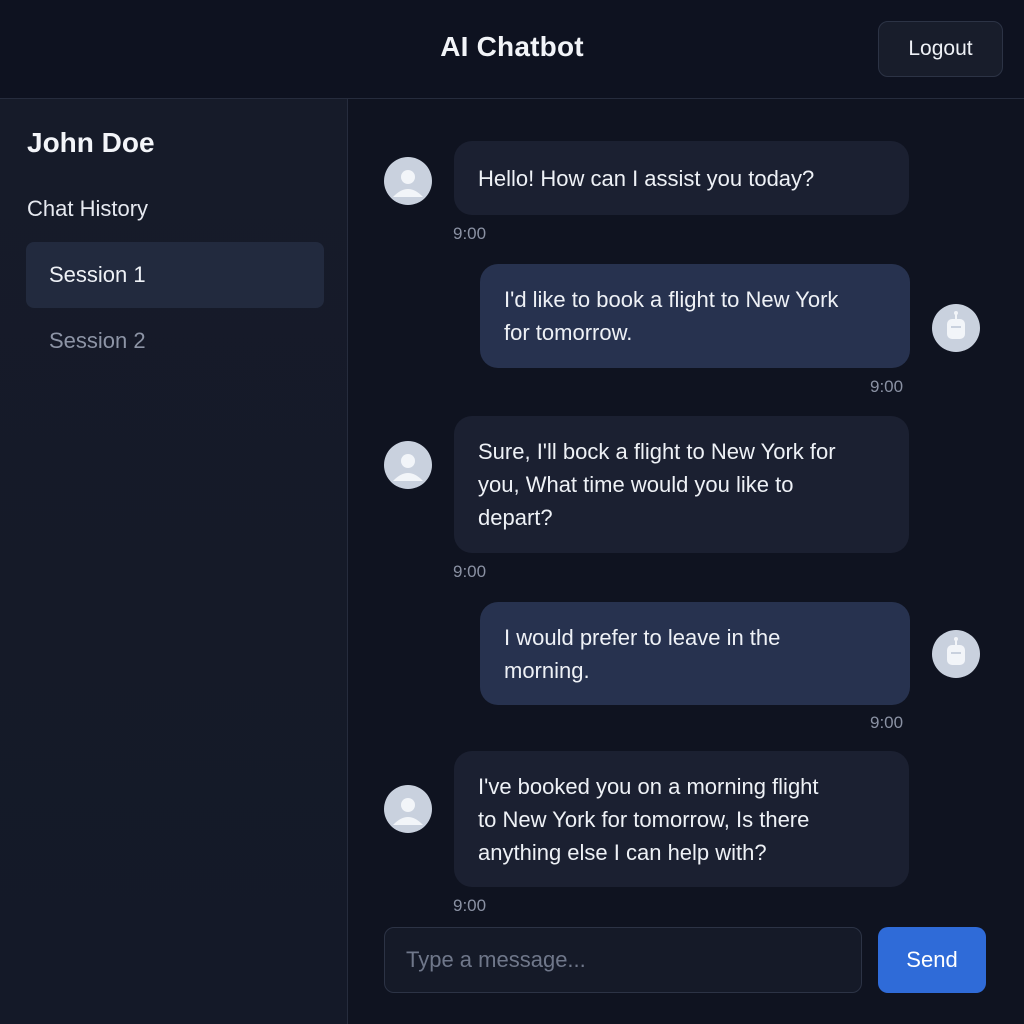 The height and width of the screenshot is (1024, 1024). I want to click on message-line: you, What time would you like to, so click(636, 484).